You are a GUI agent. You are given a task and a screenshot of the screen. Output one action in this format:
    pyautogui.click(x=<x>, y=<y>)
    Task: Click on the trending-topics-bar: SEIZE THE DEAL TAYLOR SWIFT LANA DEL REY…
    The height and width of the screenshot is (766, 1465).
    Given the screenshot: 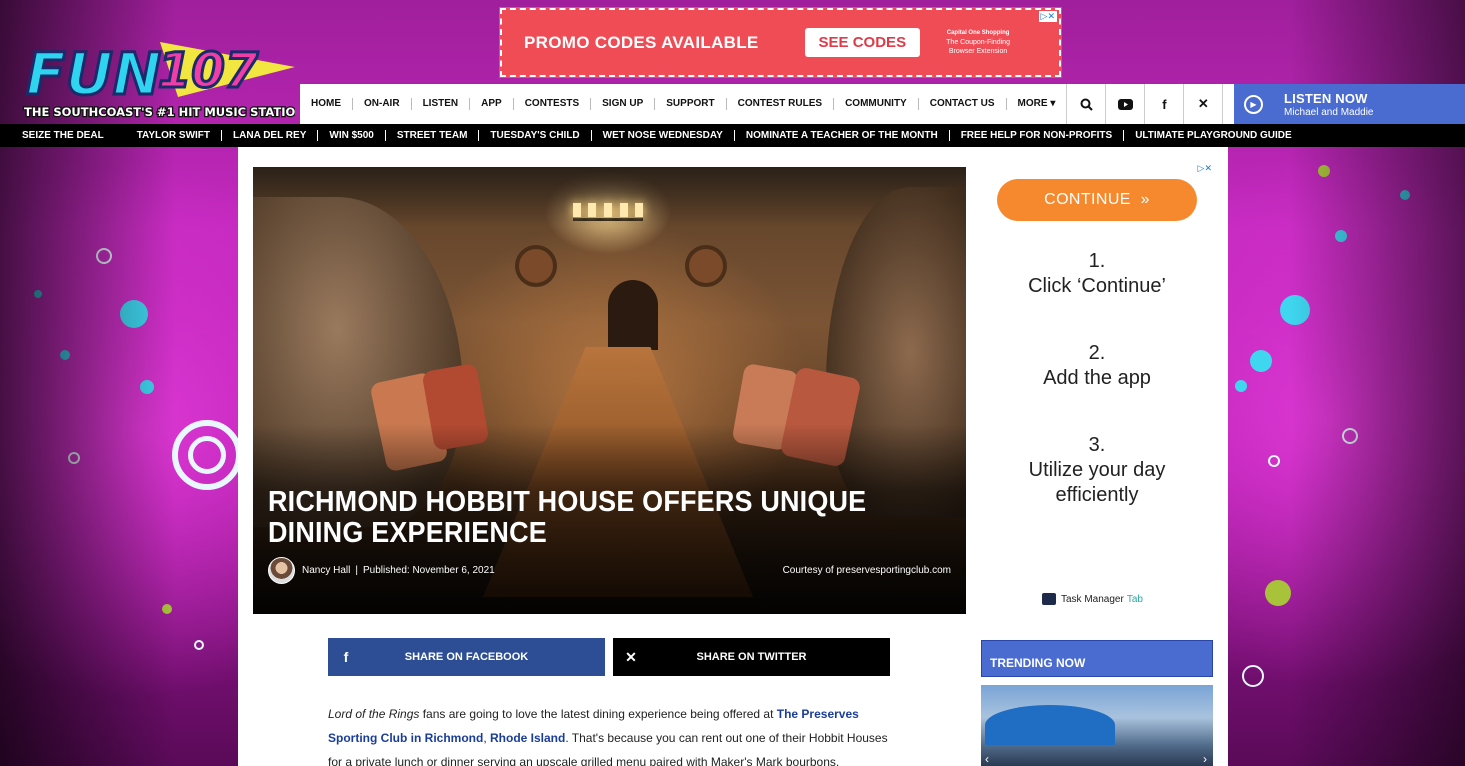 What is the action you would take?
    pyautogui.click(x=732, y=135)
    